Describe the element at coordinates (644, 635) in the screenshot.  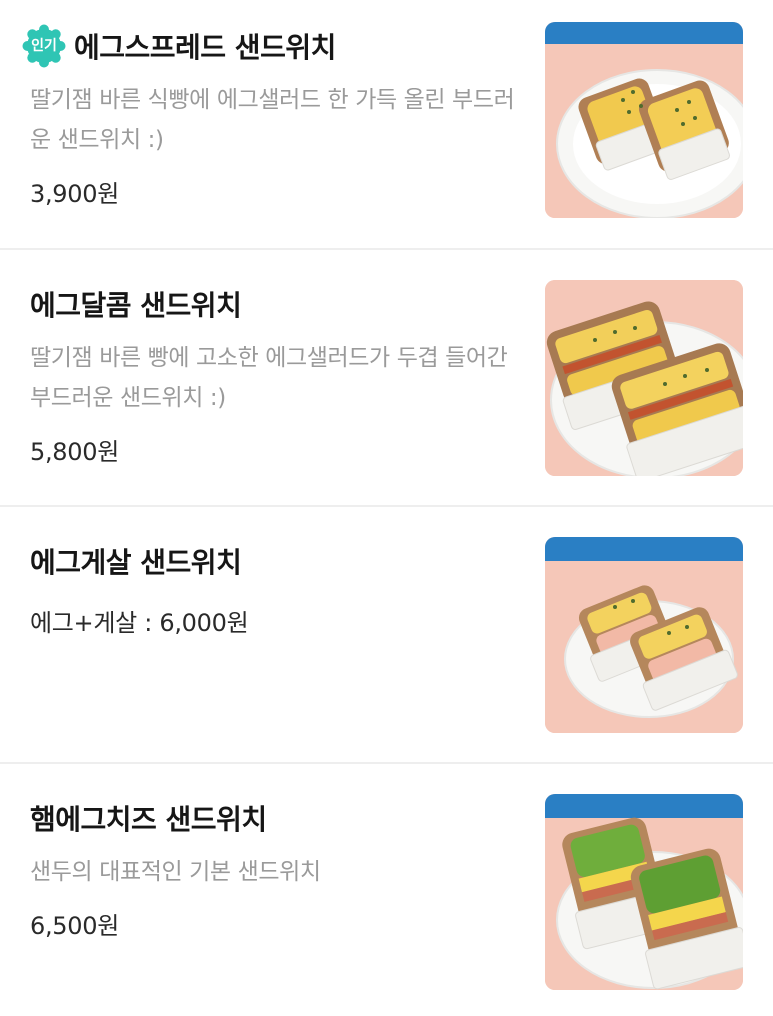
I see `egg-crab-sandwich-photo` at that location.